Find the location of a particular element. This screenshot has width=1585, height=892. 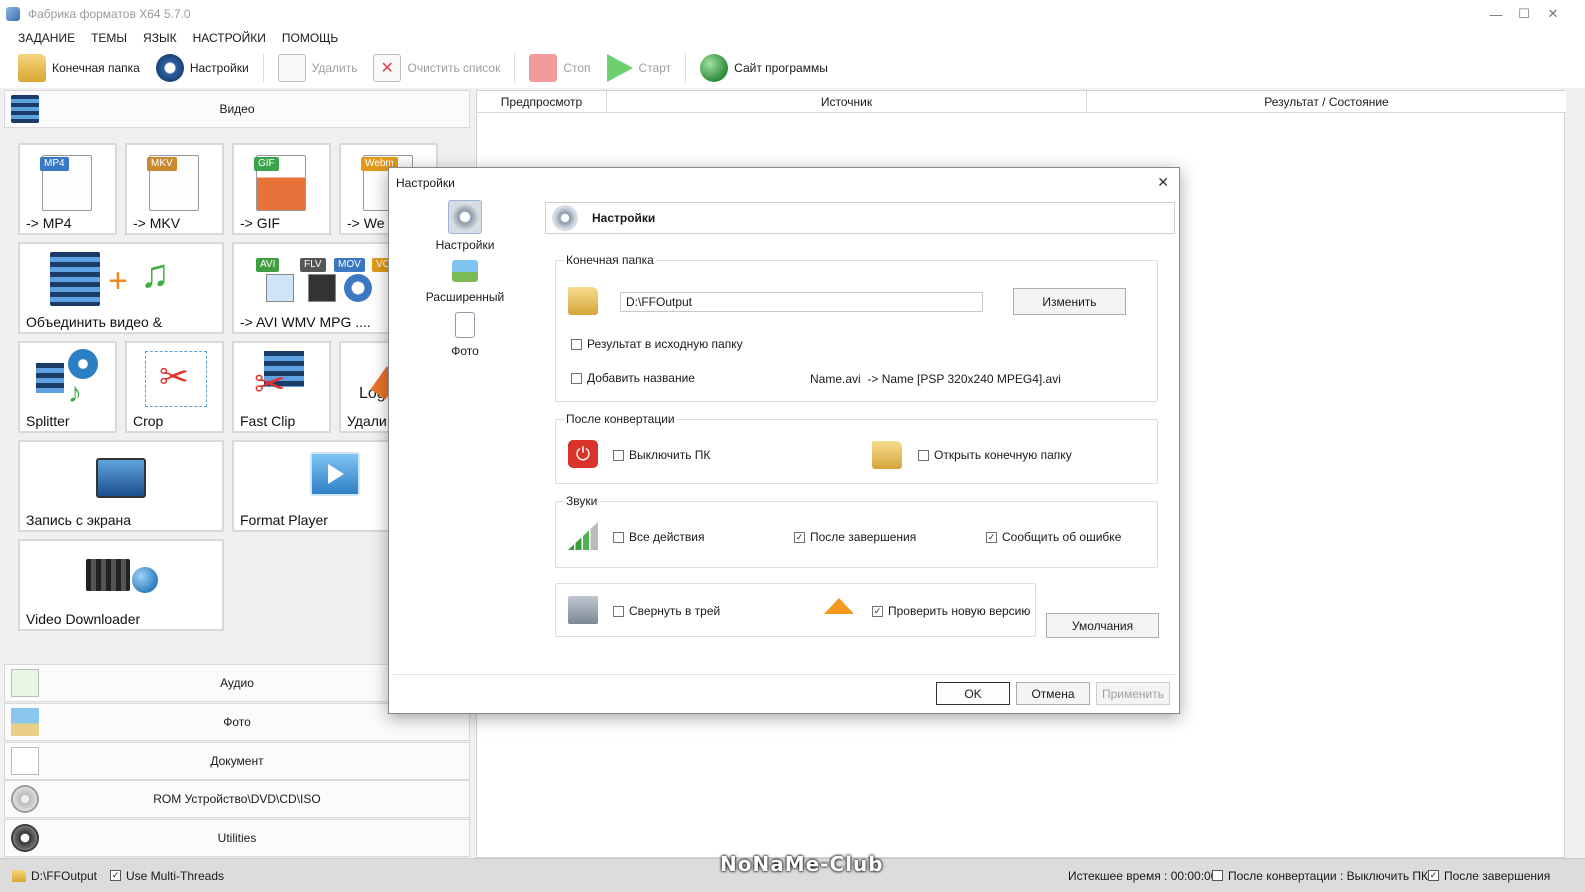

tile-crop: ✂ Crop is located at coordinates (174, 387).